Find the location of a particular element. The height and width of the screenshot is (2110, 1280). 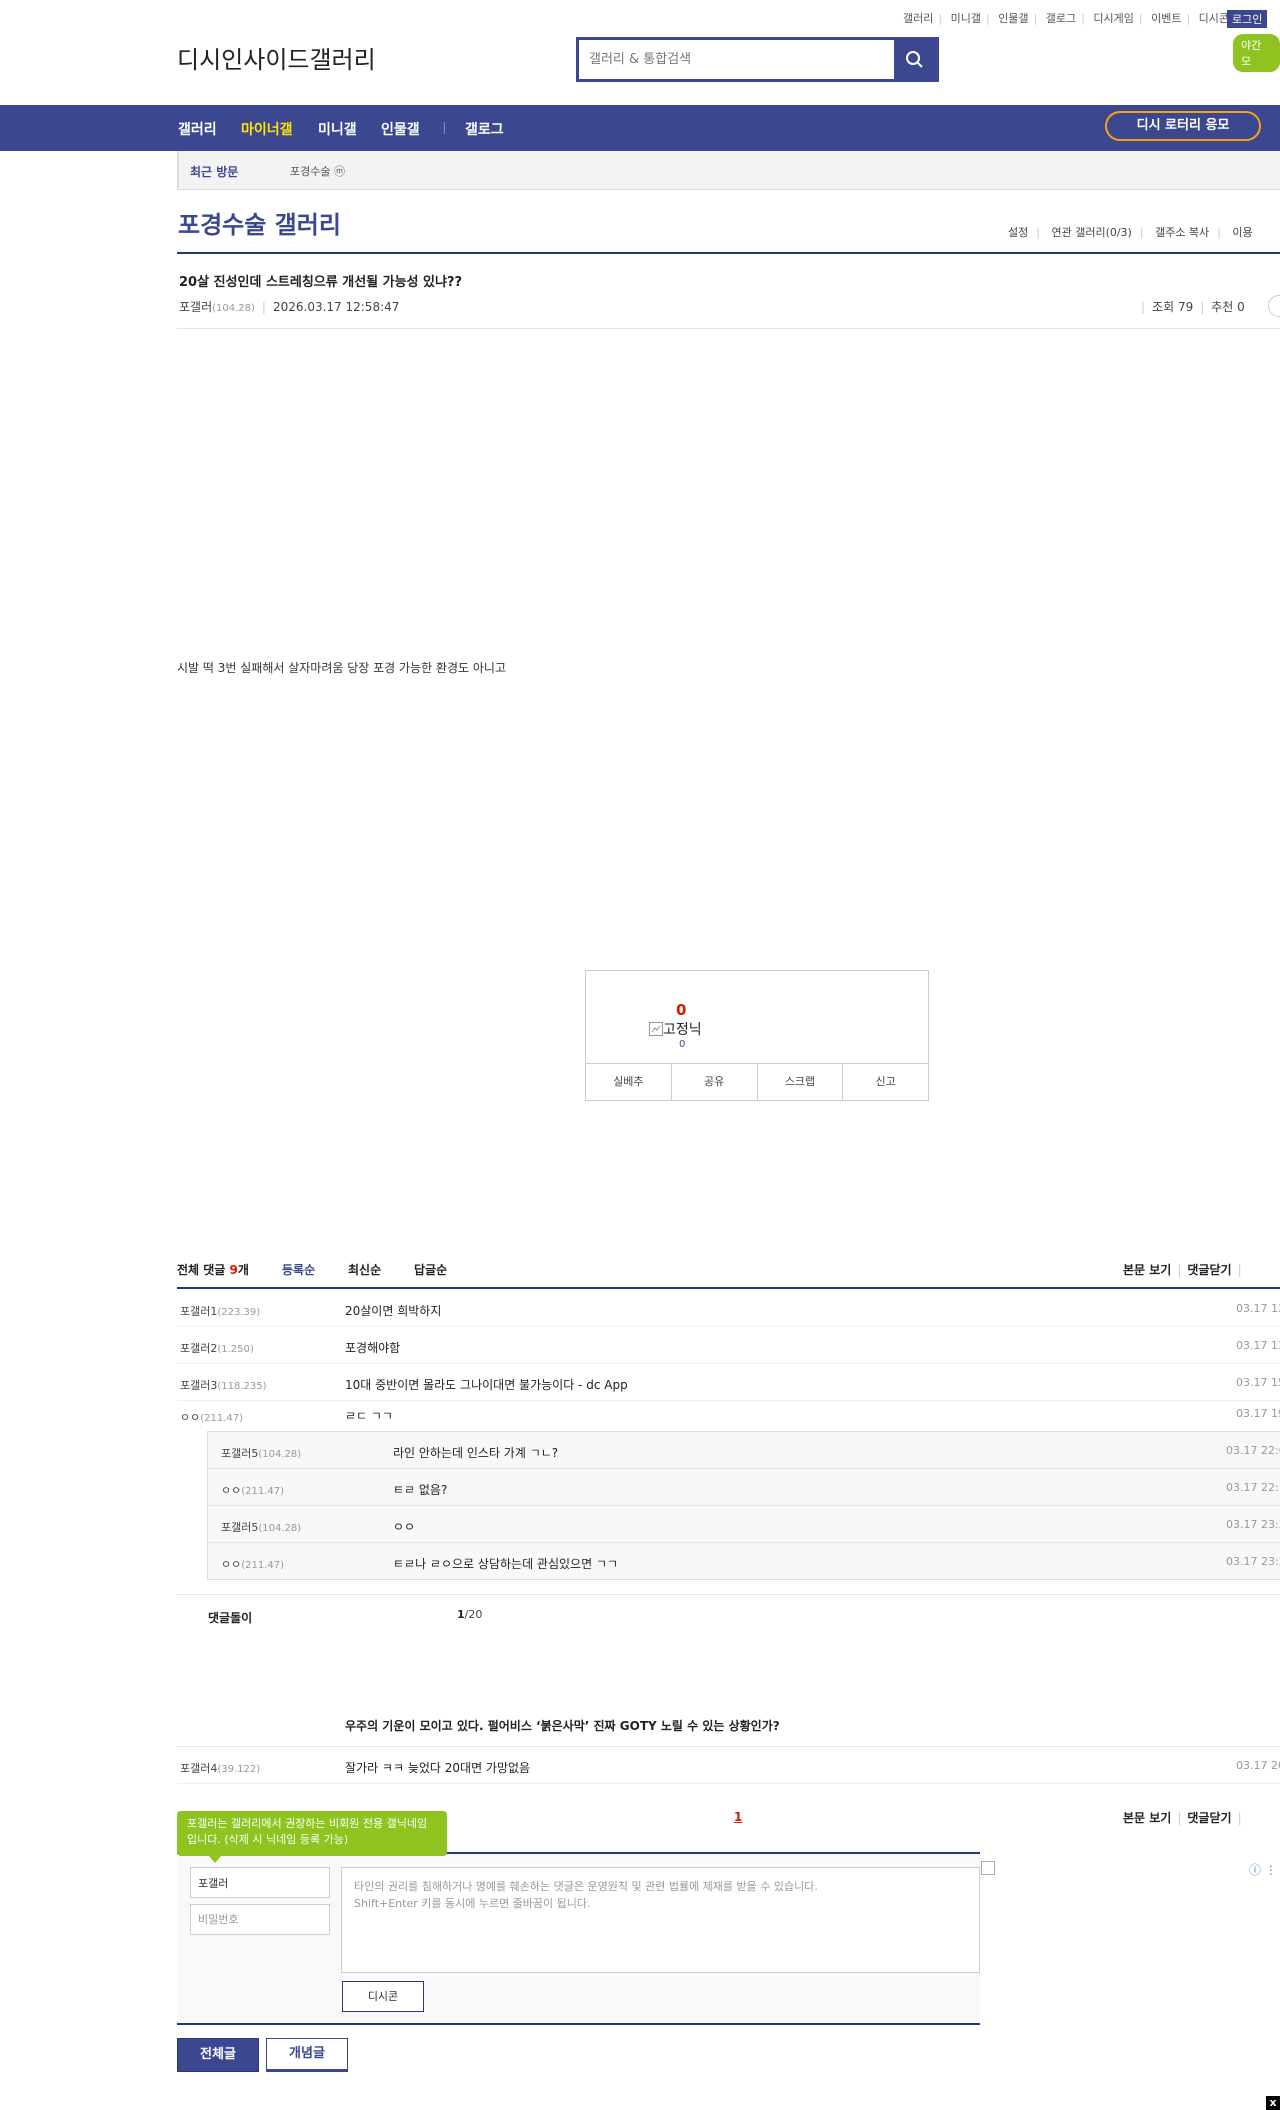

comment-write-form: 디시콘 is located at coordinates (578, 1939).